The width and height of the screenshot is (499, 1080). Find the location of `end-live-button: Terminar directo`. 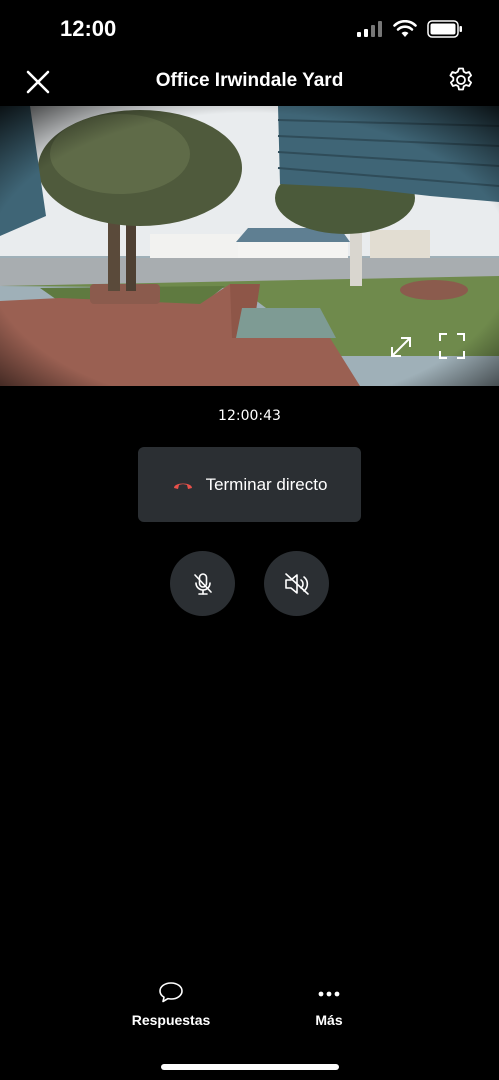

end-live-button: Terminar directo is located at coordinates (249, 484).